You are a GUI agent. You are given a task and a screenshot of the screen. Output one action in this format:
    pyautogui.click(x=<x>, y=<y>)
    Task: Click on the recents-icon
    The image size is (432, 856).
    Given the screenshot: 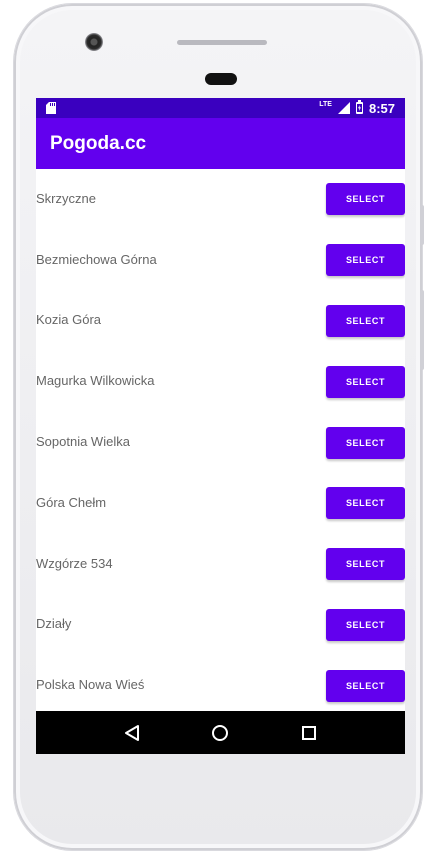 What is the action you would take?
    pyautogui.click(x=308, y=732)
    